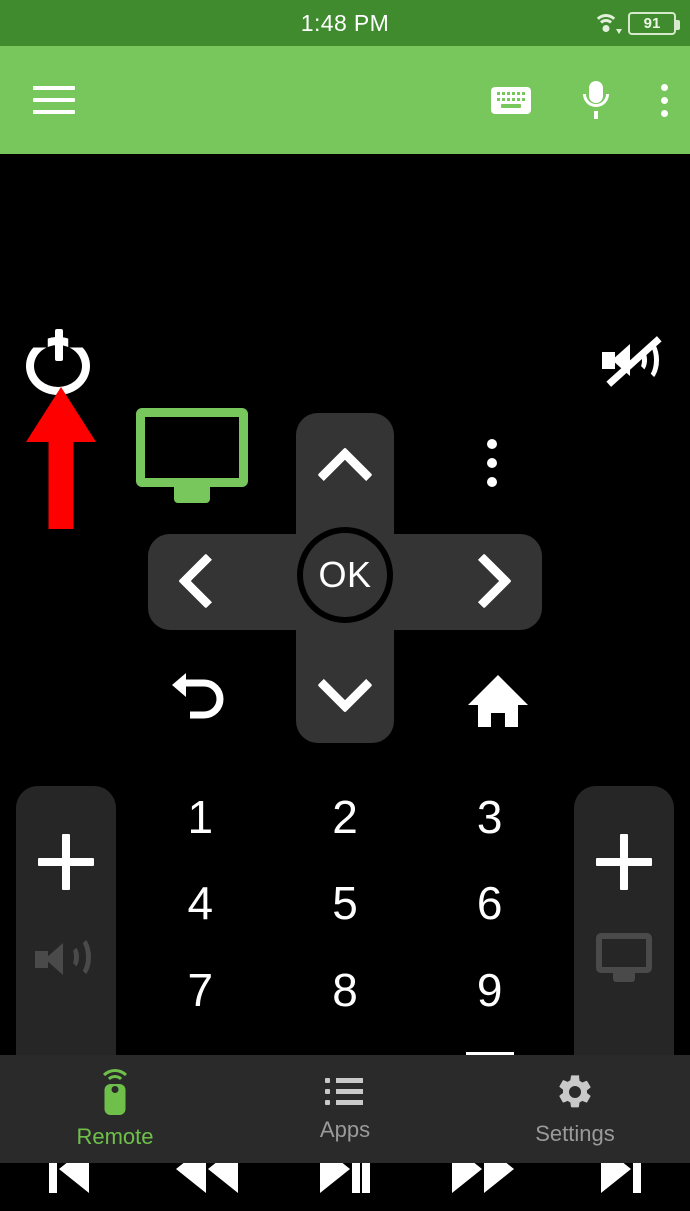  Describe the element at coordinates (115, 1136) in the screenshot. I see `nav-label-remote: Remote` at that location.